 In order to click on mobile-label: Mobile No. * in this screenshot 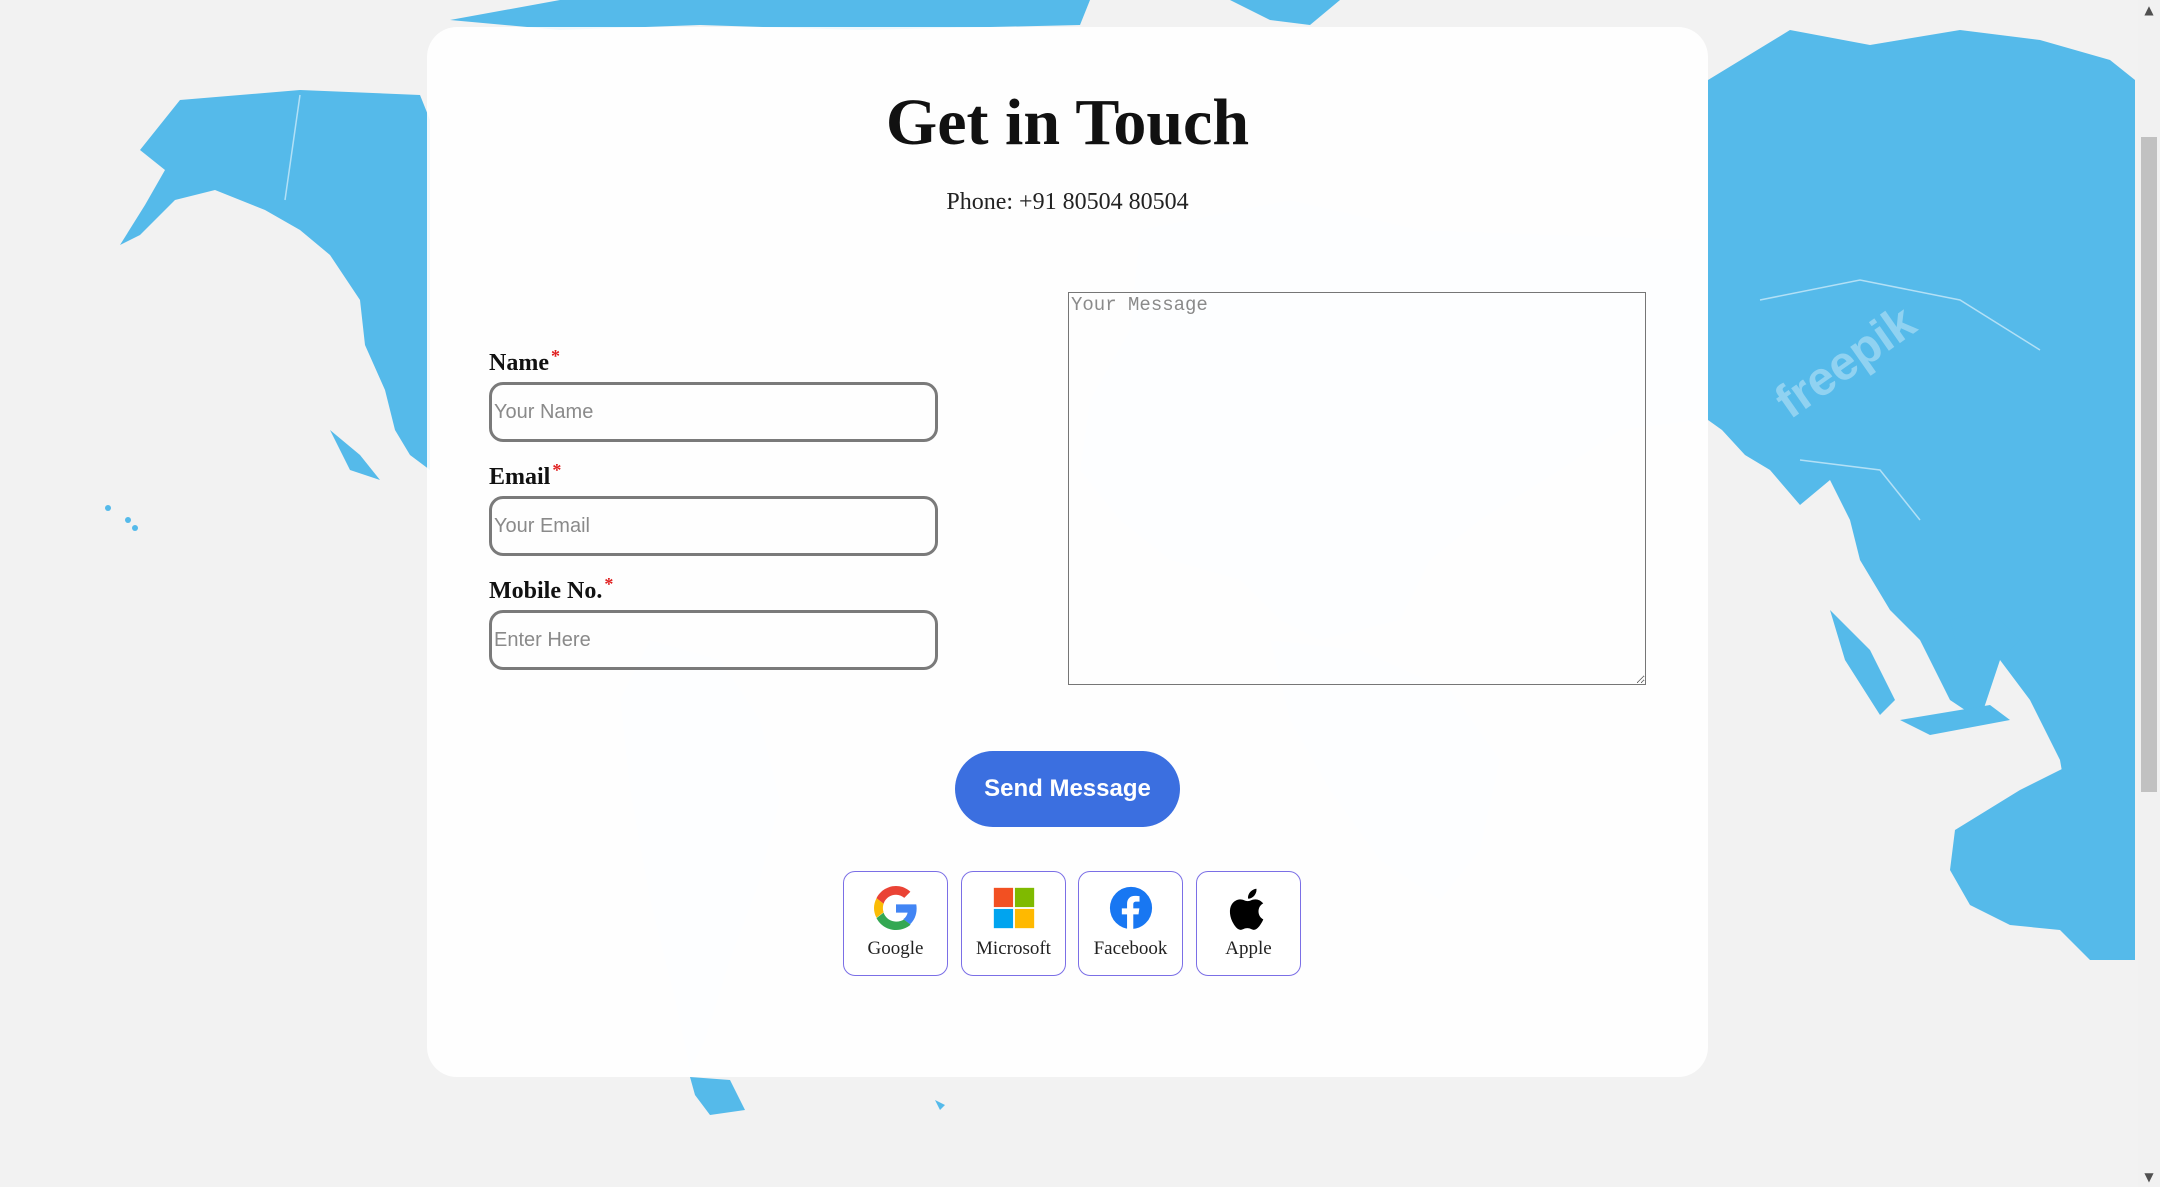, I will do `click(551, 589)`.